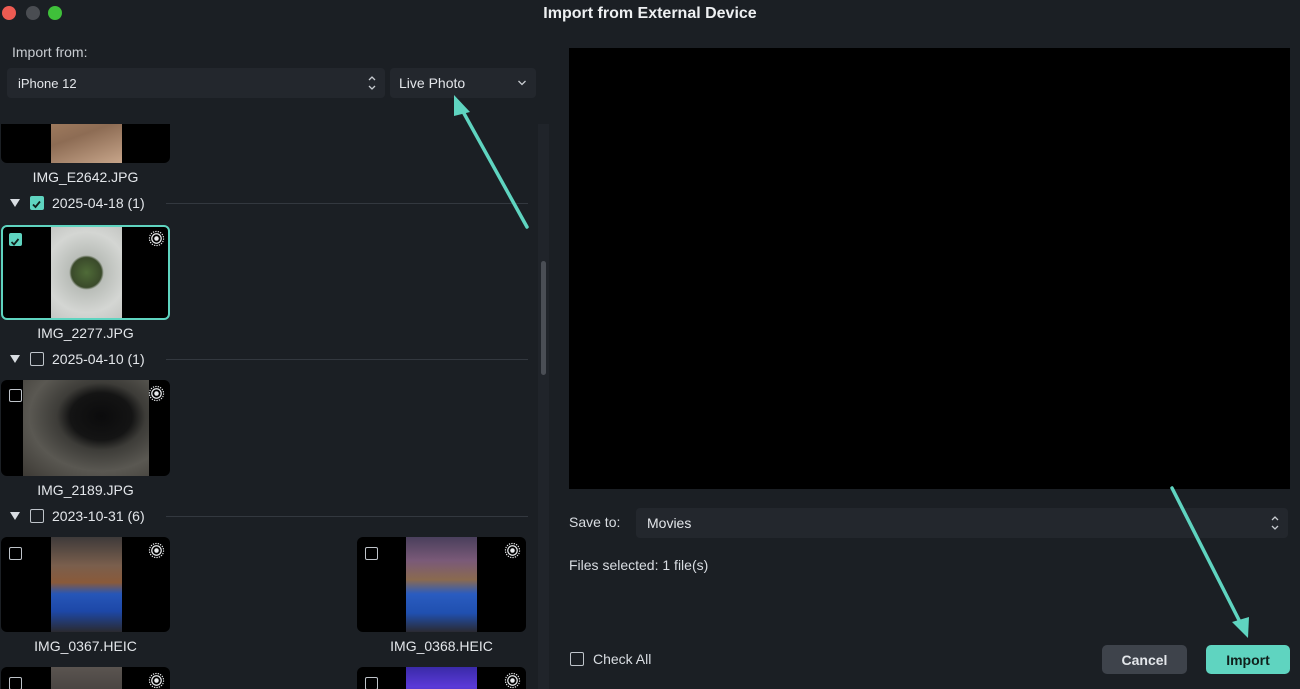  Describe the element at coordinates (85, 177) in the screenshot. I see `file-name: IMG_E2642.JPG` at that location.